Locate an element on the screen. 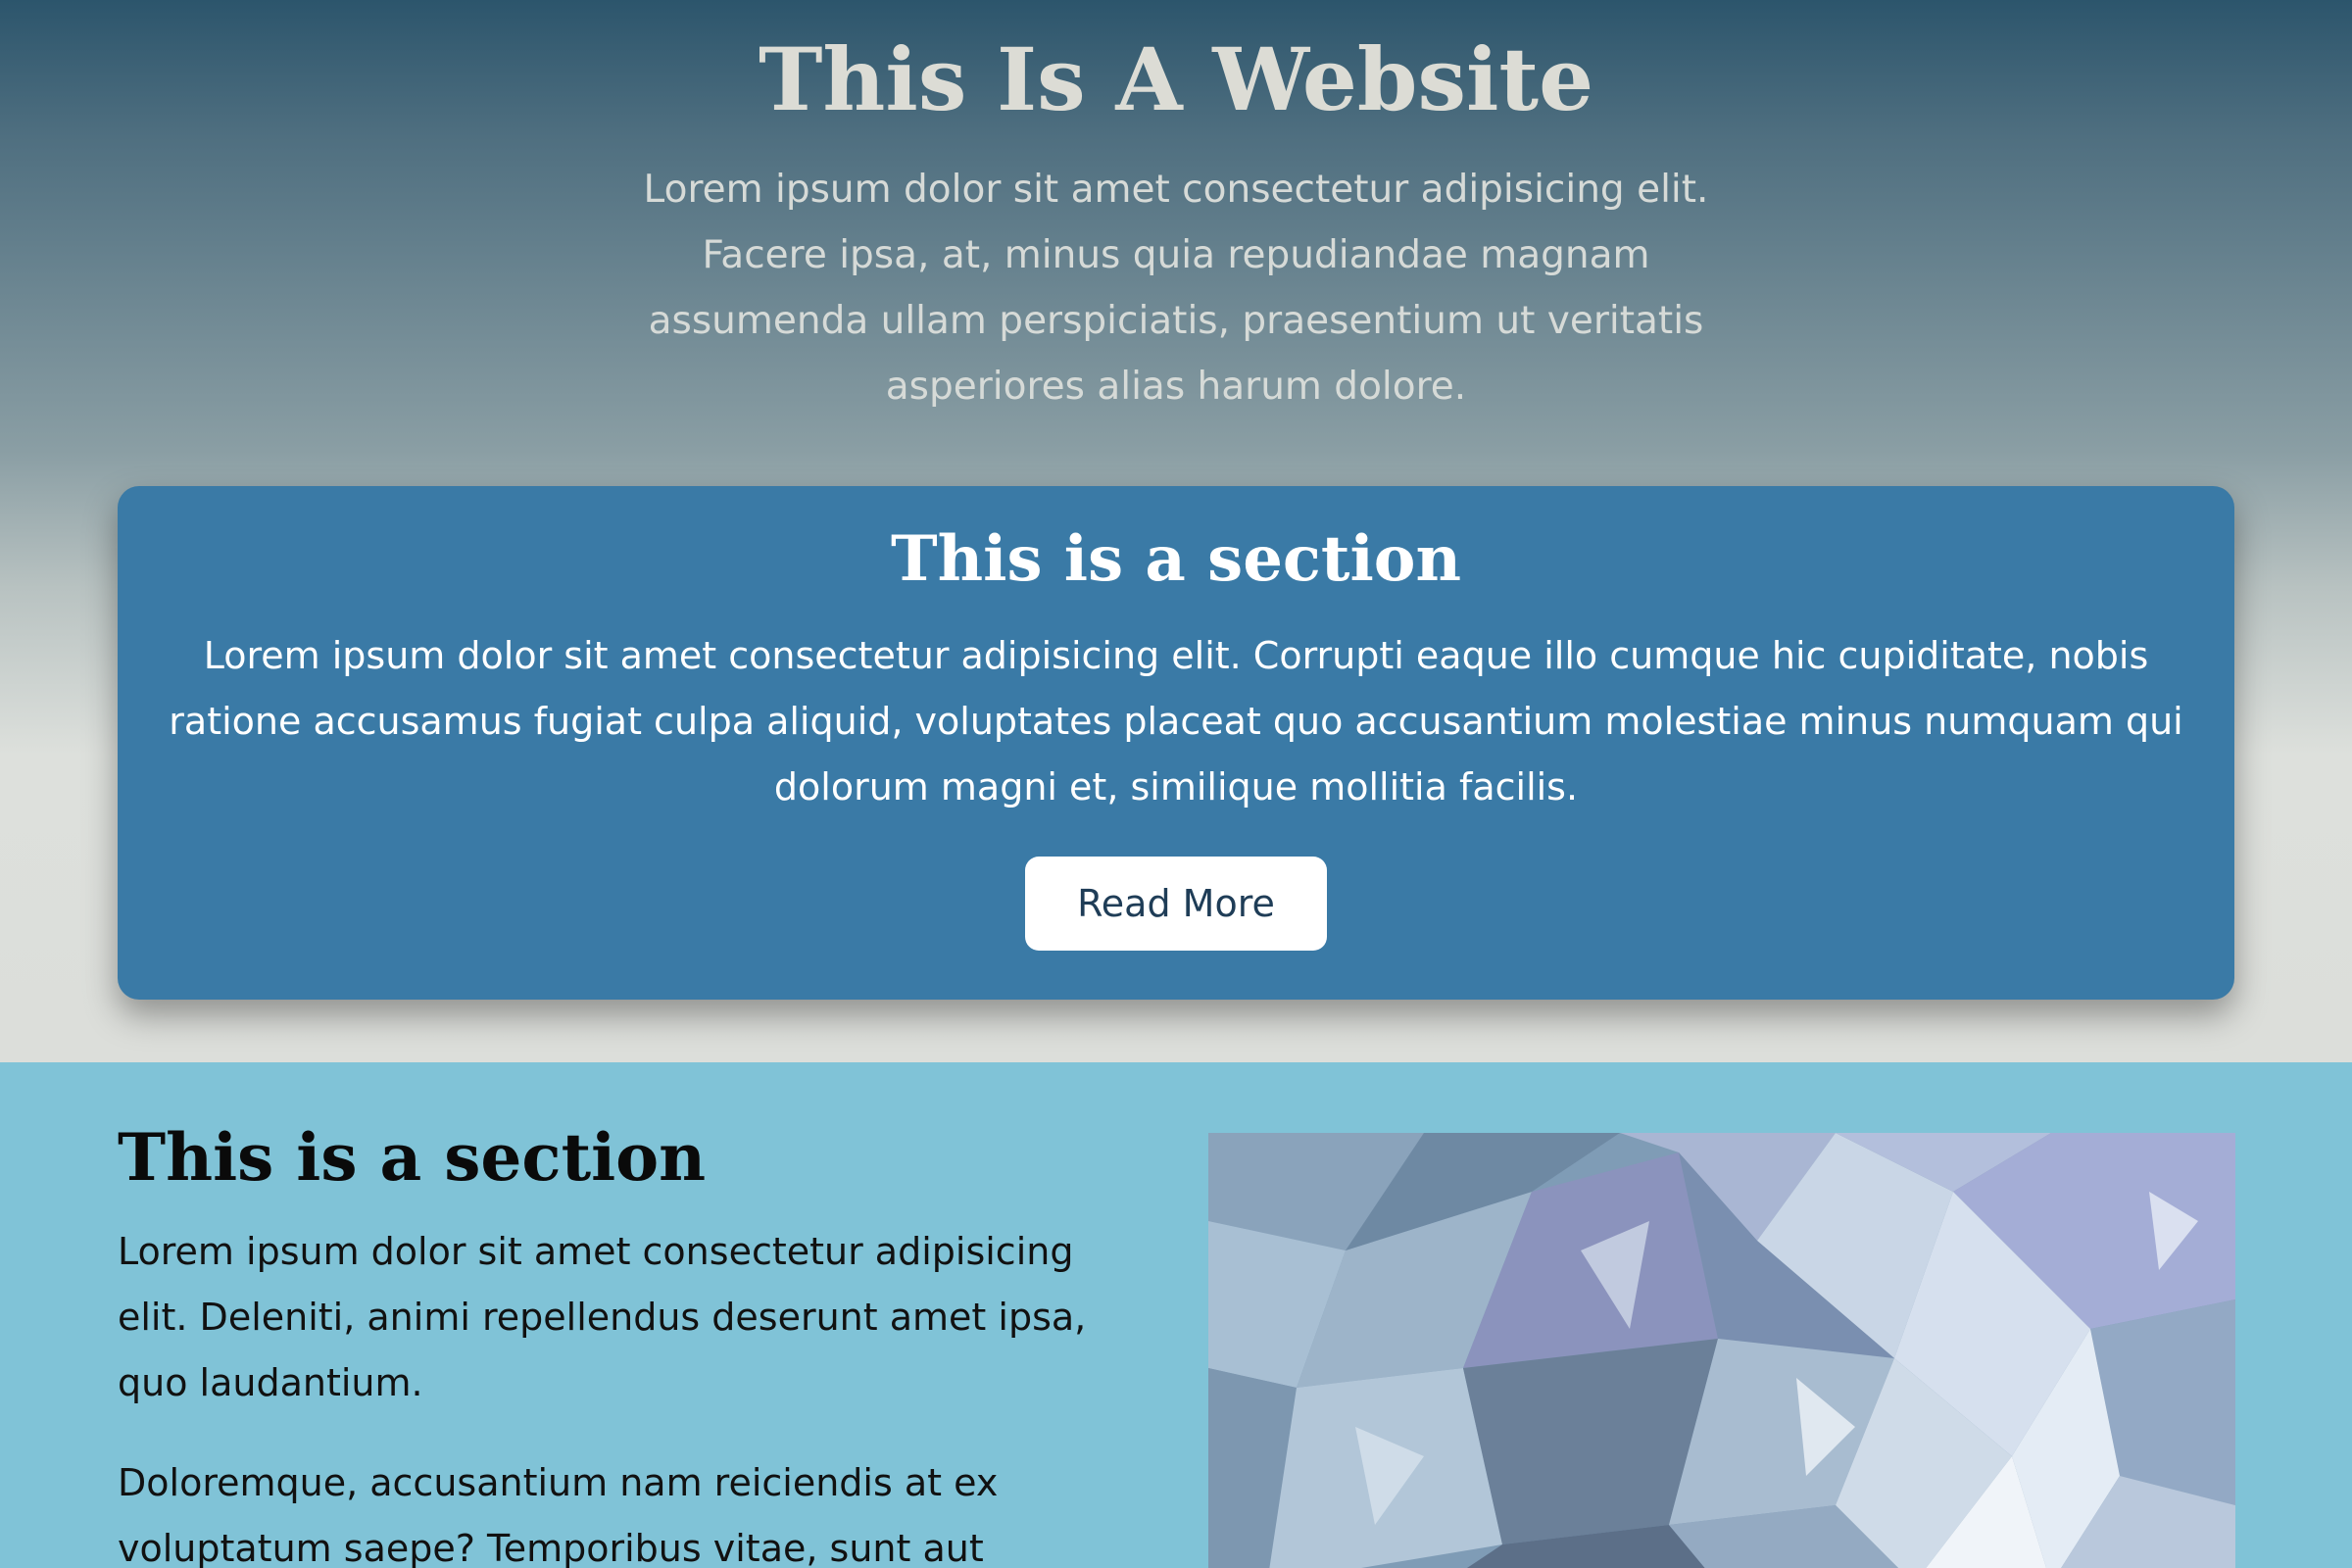 Image resolution: width=2352 pixels, height=1568 pixels. site-title: This Is A Website is located at coordinates (1176, 79).